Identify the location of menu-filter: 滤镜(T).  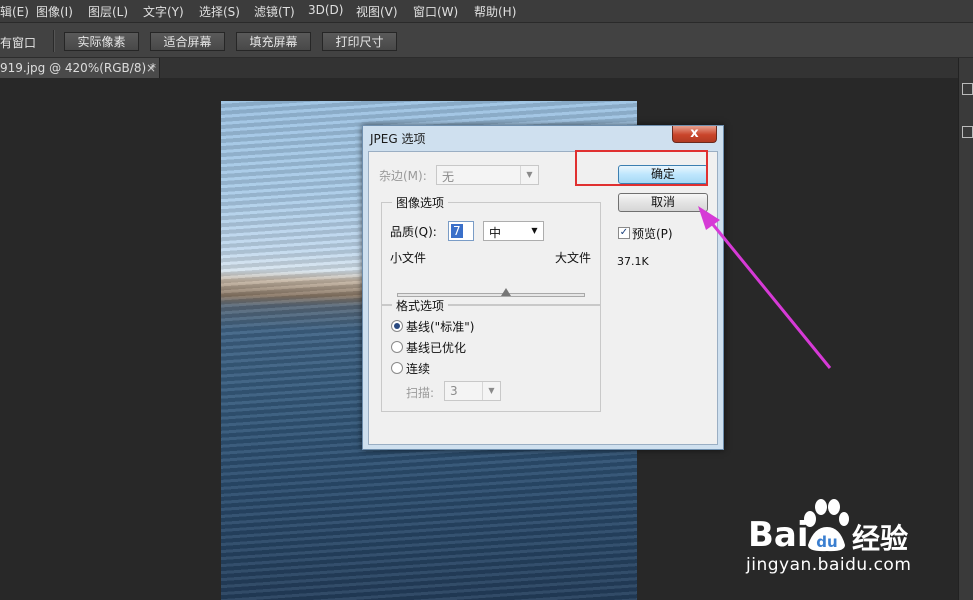
(274, 11).